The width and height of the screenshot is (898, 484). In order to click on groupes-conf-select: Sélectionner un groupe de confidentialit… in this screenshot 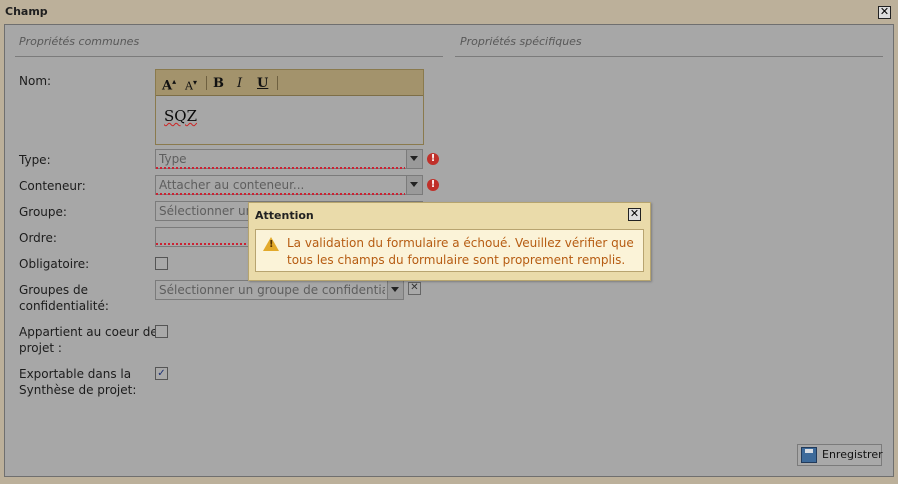, I will do `click(279, 290)`.